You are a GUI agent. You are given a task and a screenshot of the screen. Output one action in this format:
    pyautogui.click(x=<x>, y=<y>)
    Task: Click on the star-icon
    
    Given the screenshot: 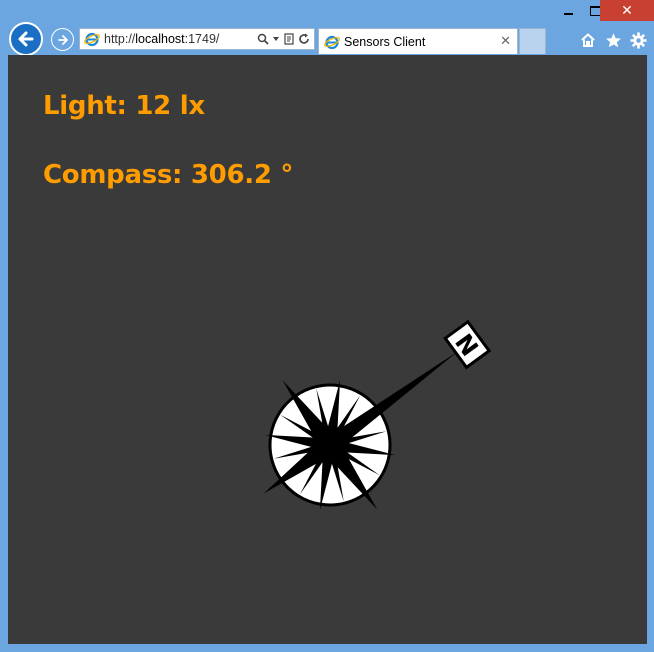 What is the action you would take?
    pyautogui.click(x=613, y=39)
    